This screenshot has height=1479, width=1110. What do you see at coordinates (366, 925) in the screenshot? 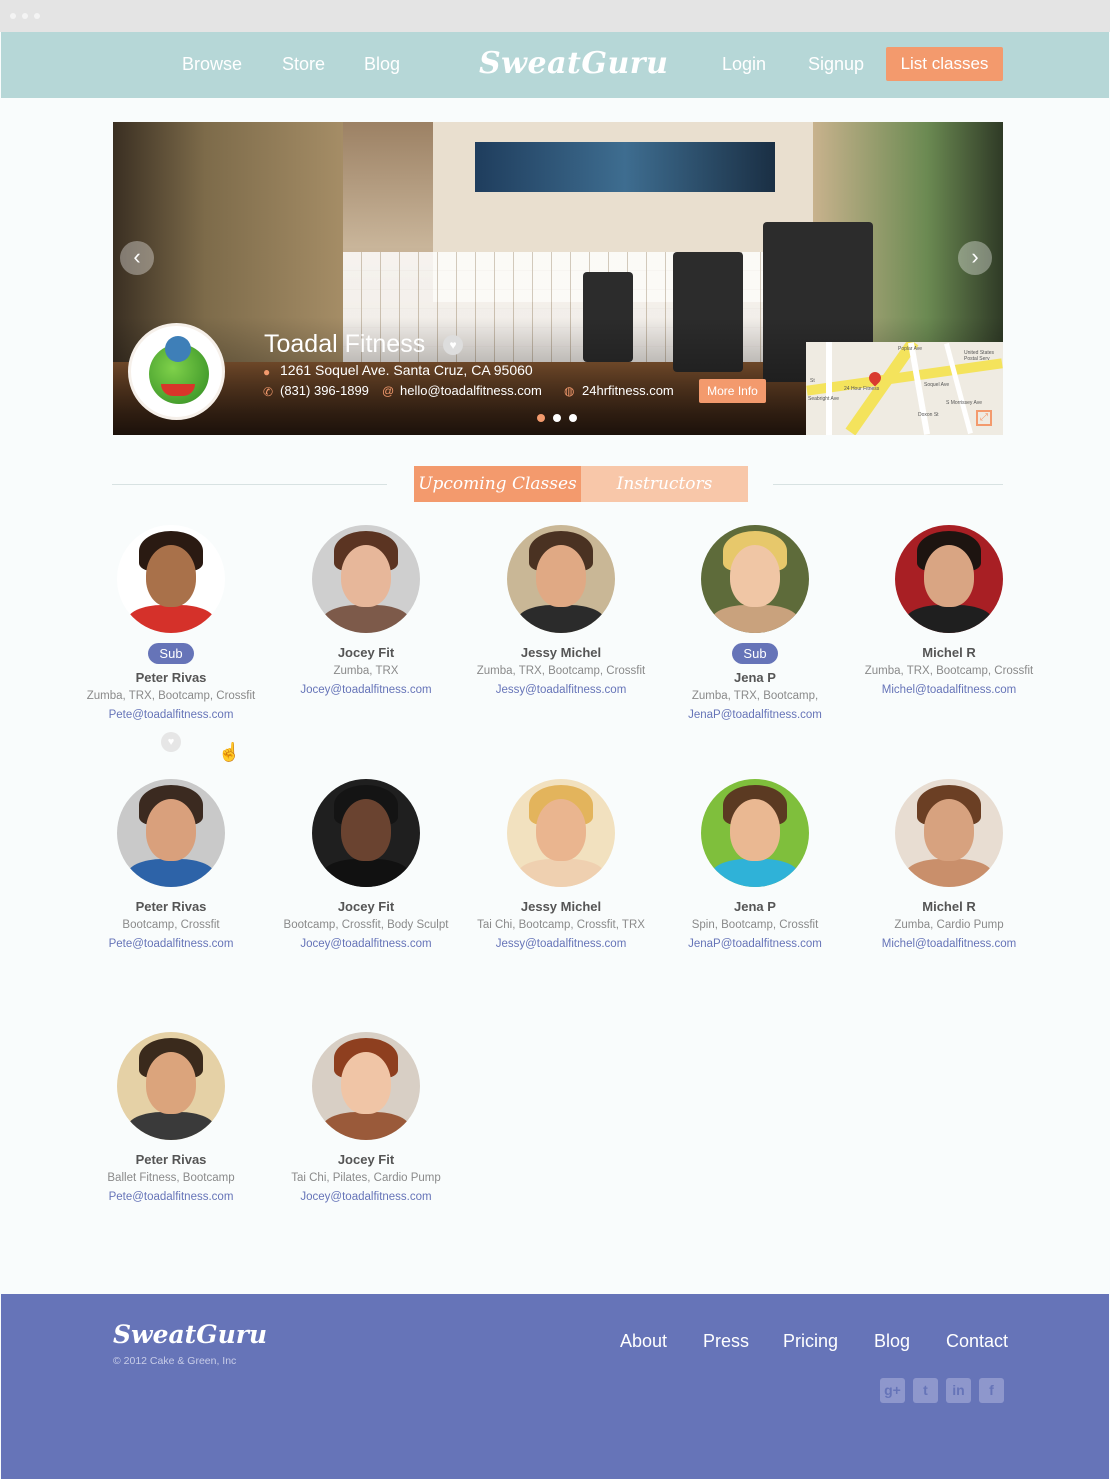
I see `instructor-classes: Bootcamp, Crossfit, Body Sculpt` at bounding box center [366, 925].